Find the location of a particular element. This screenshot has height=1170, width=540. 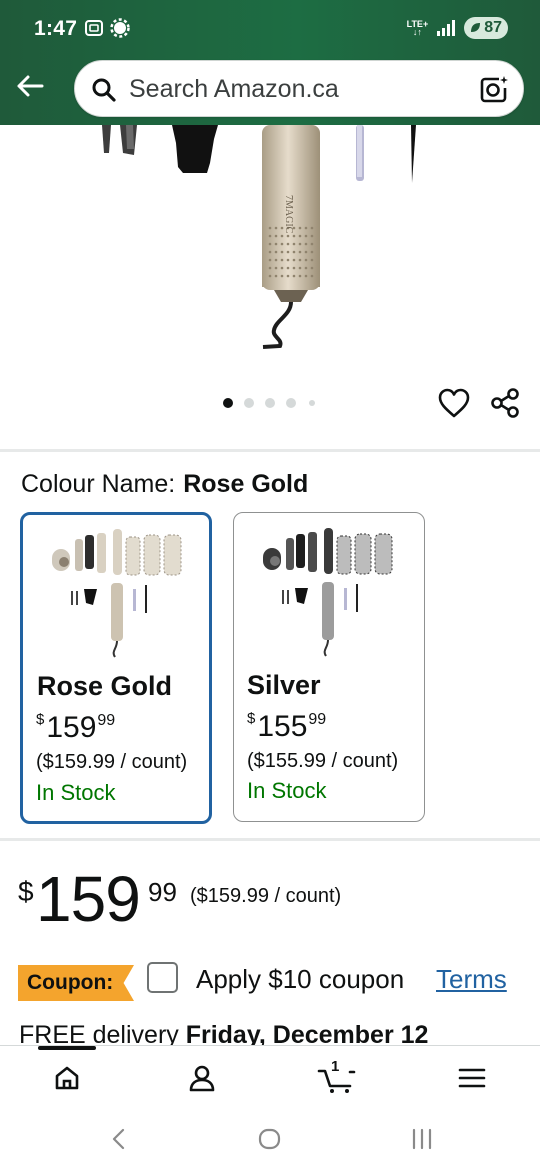

main-price-currency: $ is located at coordinates (26, 891).